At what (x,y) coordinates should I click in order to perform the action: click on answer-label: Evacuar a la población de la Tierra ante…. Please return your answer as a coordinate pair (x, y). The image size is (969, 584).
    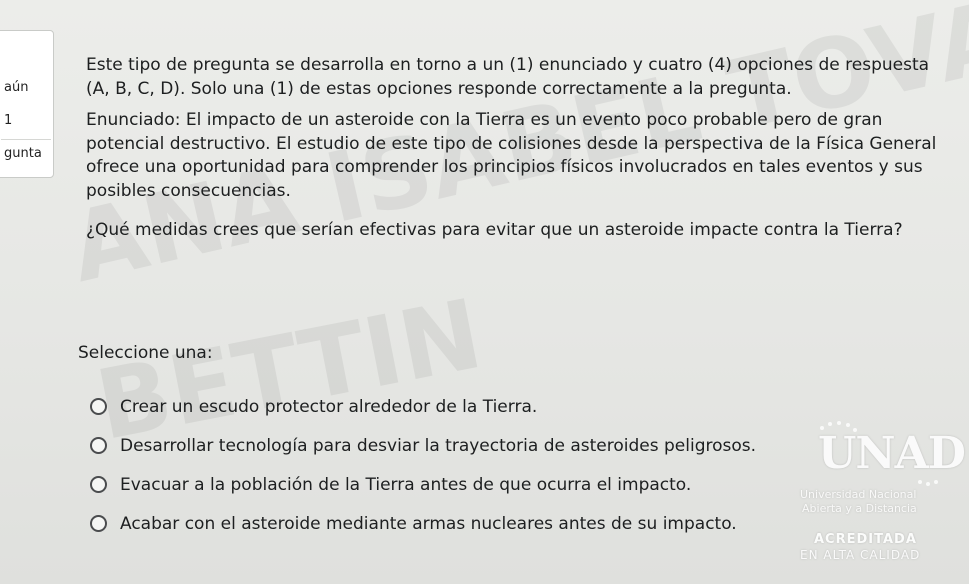
    Looking at the image, I should click on (405, 485).